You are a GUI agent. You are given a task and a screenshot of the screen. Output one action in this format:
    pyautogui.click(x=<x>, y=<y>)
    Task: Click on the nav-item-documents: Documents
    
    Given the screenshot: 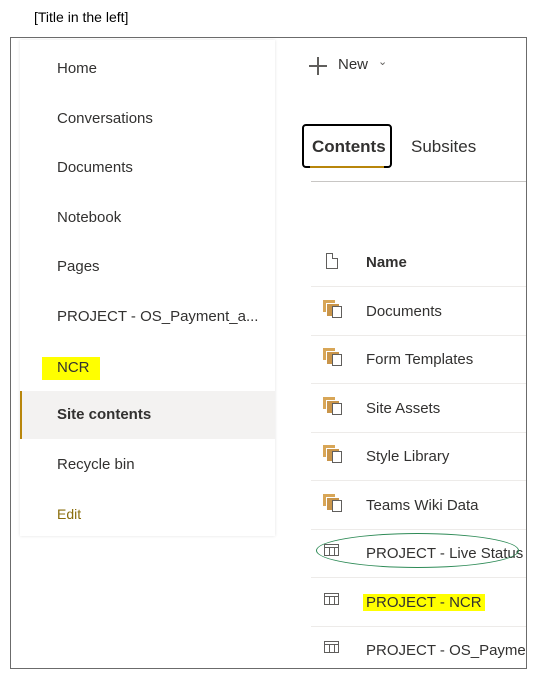 What is the action you would take?
    pyautogui.click(x=147, y=168)
    